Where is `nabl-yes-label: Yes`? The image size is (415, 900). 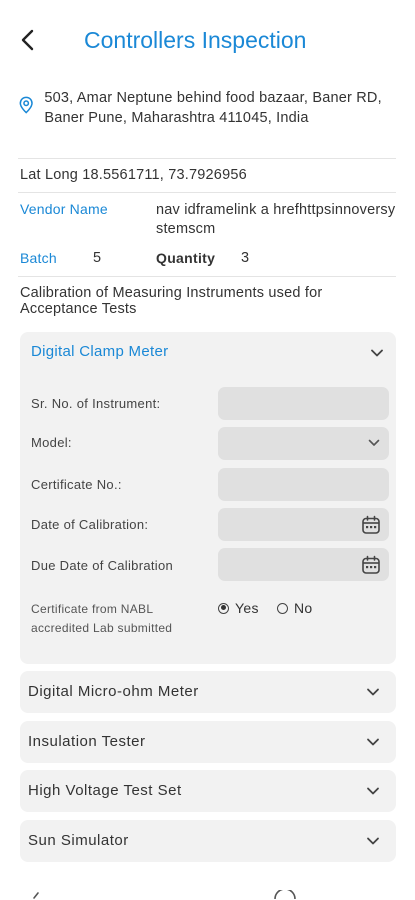
nabl-yes-label: Yes is located at coordinates (247, 608).